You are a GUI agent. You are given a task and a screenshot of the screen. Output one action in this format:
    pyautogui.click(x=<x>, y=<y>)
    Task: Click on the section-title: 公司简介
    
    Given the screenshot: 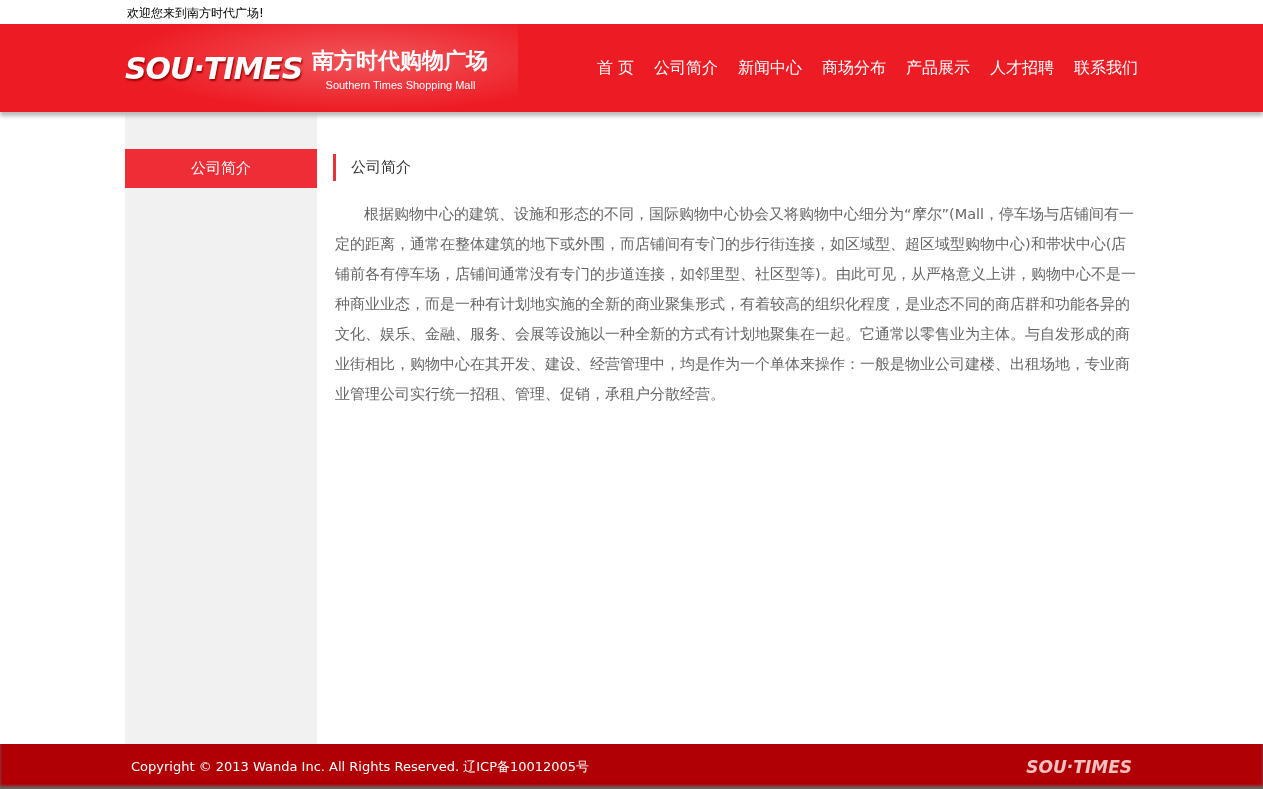 What is the action you would take?
    pyautogui.click(x=735, y=167)
    